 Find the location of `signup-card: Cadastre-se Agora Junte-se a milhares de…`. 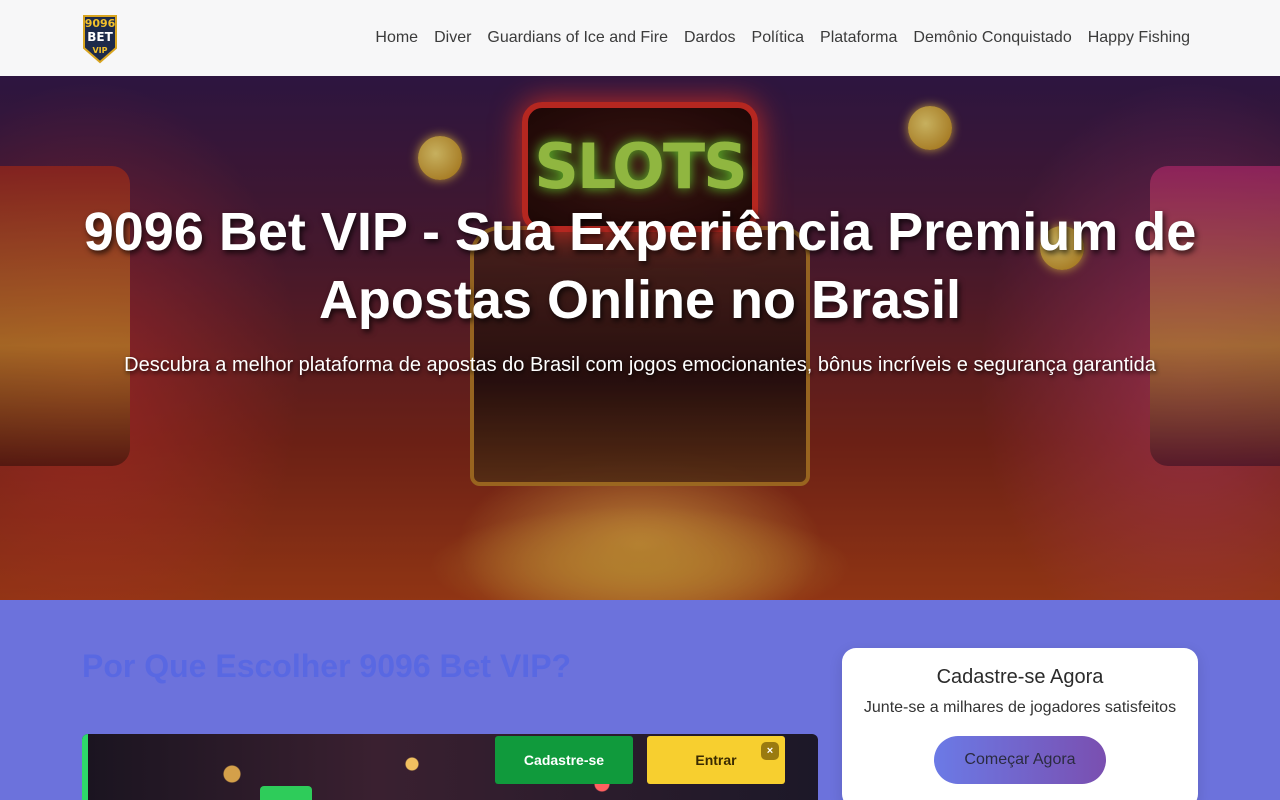

signup-card: Cadastre-se Agora Junte-se a milhares de… is located at coordinates (1020, 724).